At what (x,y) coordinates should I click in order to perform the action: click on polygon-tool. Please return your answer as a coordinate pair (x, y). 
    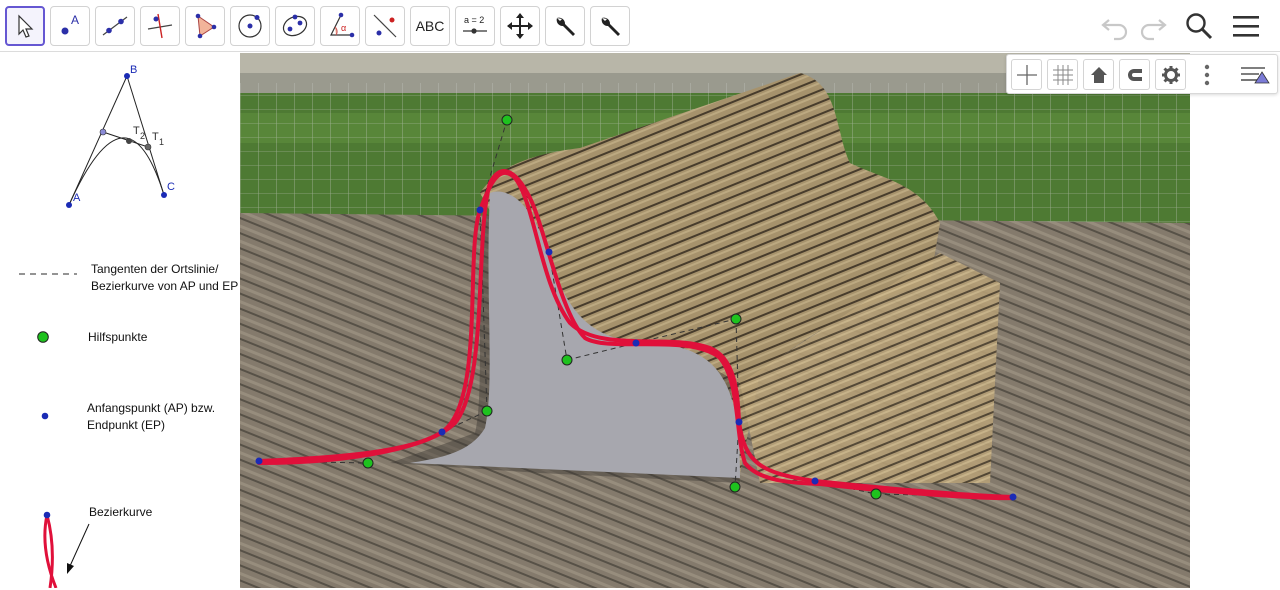
    Looking at the image, I should click on (205, 26).